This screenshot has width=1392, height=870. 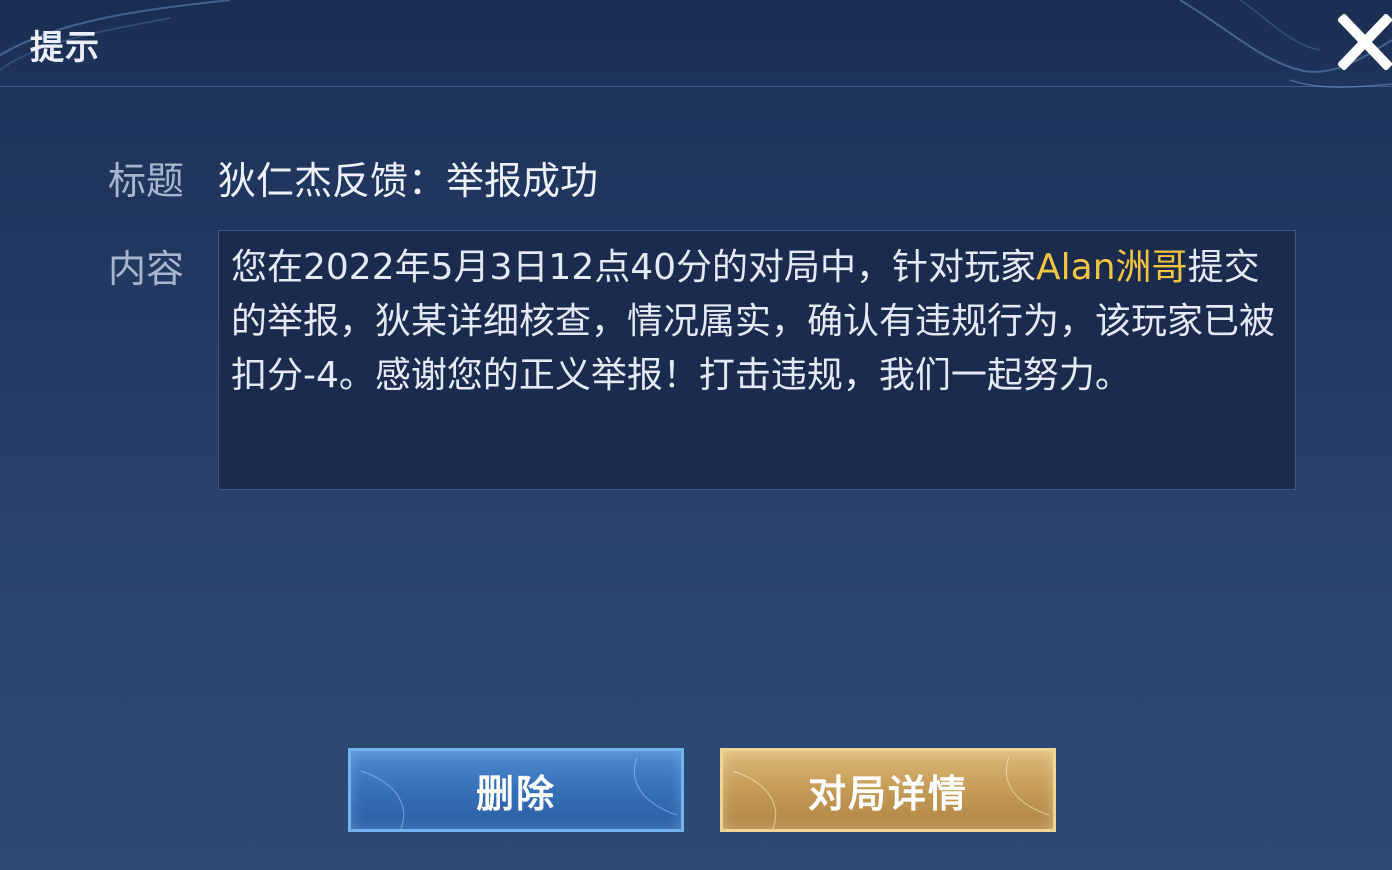 What do you see at coordinates (696, 43) in the screenshot?
I see `dialog-header` at bounding box center [696, 43].